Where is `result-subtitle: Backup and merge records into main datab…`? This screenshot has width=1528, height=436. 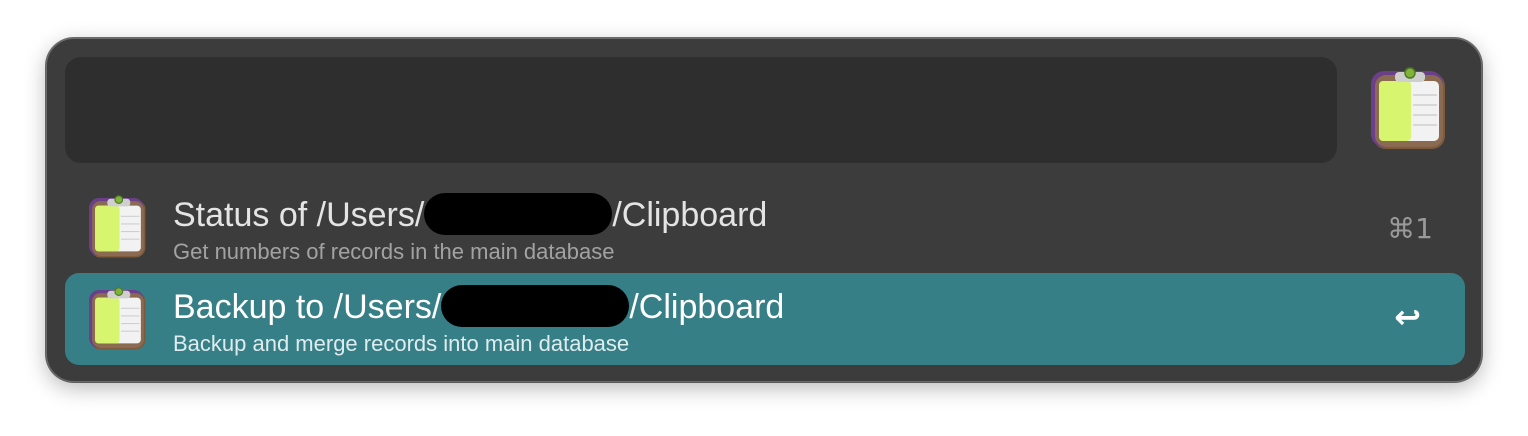 result-subtitle: Backup and merge records into main datab… is located at coordinates (401, 343).